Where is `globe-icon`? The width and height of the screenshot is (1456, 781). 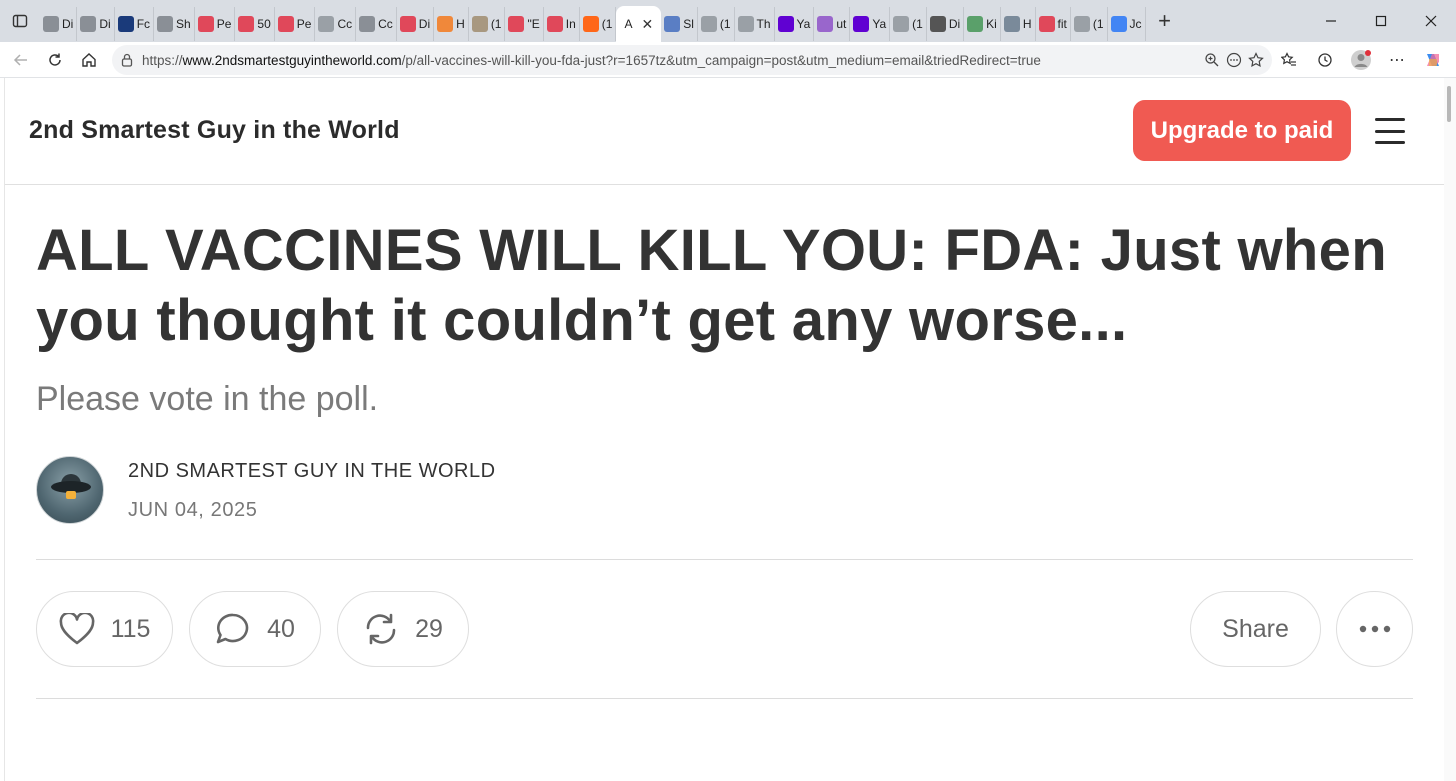 globe-icon is located at coordinates (51, 24).